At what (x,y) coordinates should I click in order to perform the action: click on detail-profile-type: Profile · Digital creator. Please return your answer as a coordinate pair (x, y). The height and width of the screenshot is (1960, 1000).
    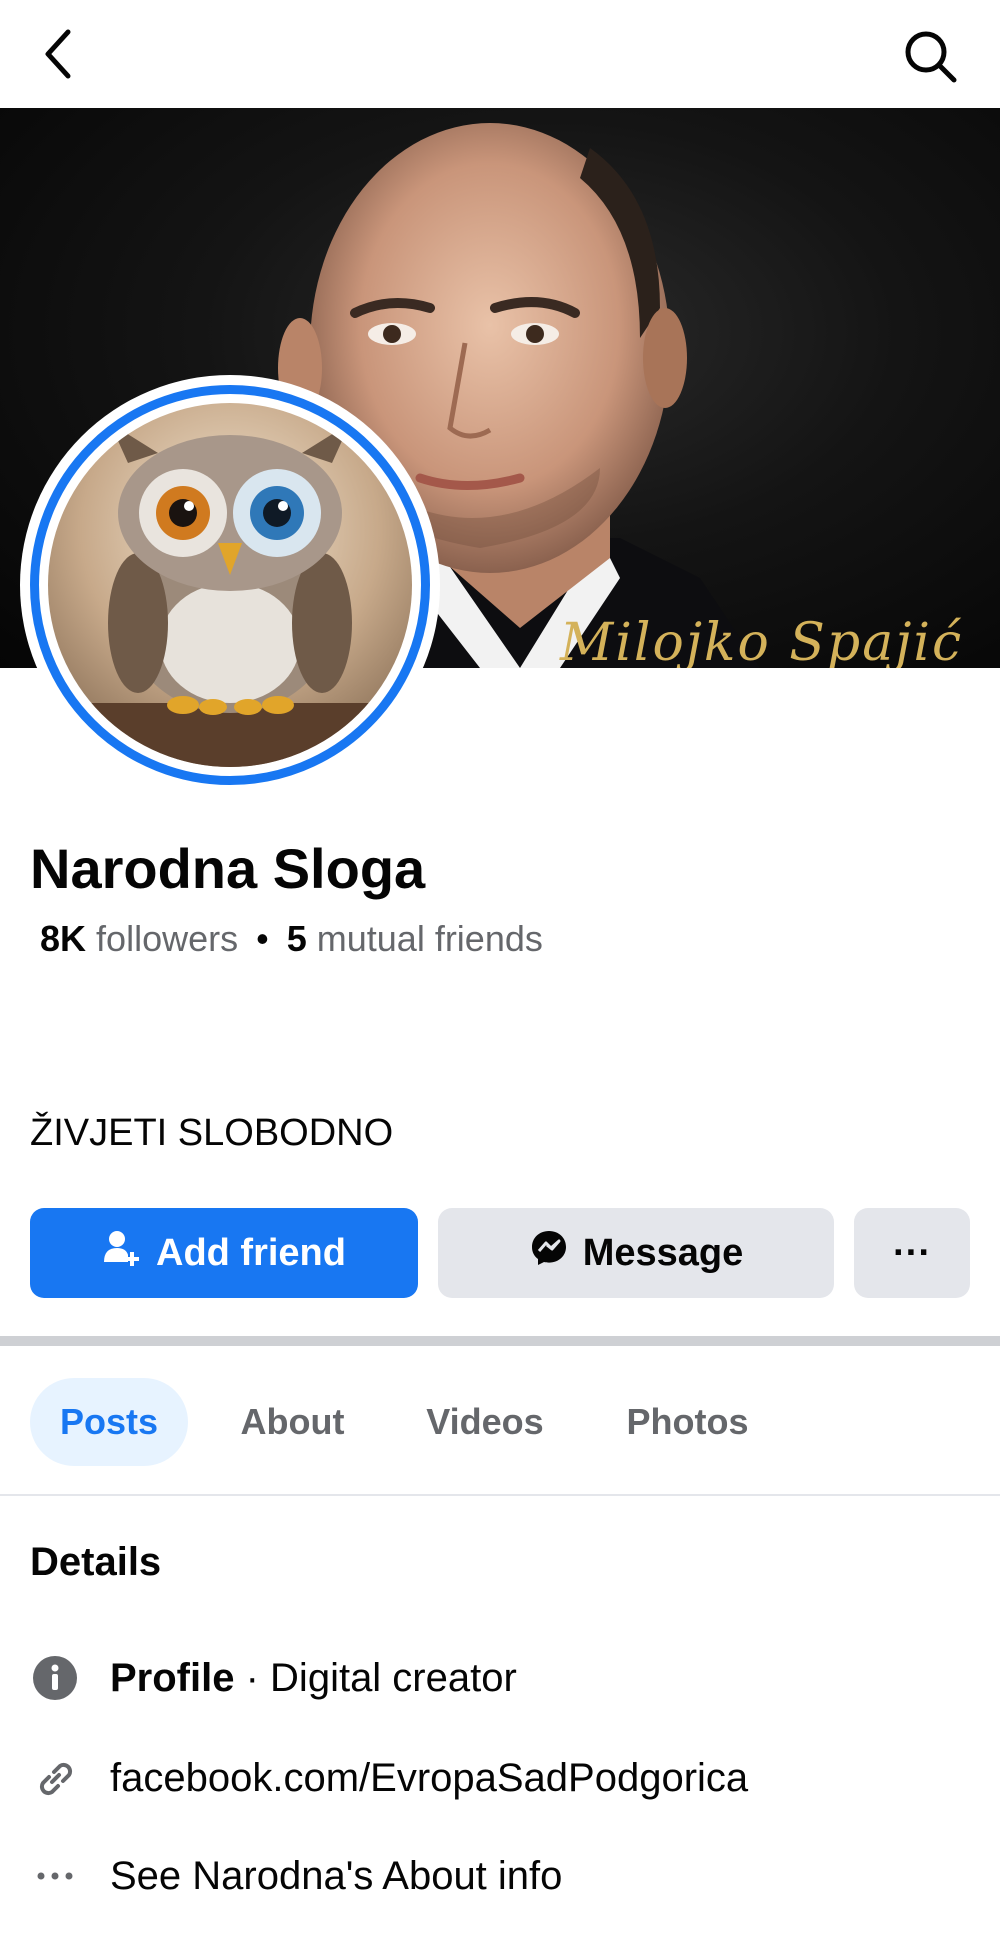
    Looking at the image, I should click on (273, 1678).